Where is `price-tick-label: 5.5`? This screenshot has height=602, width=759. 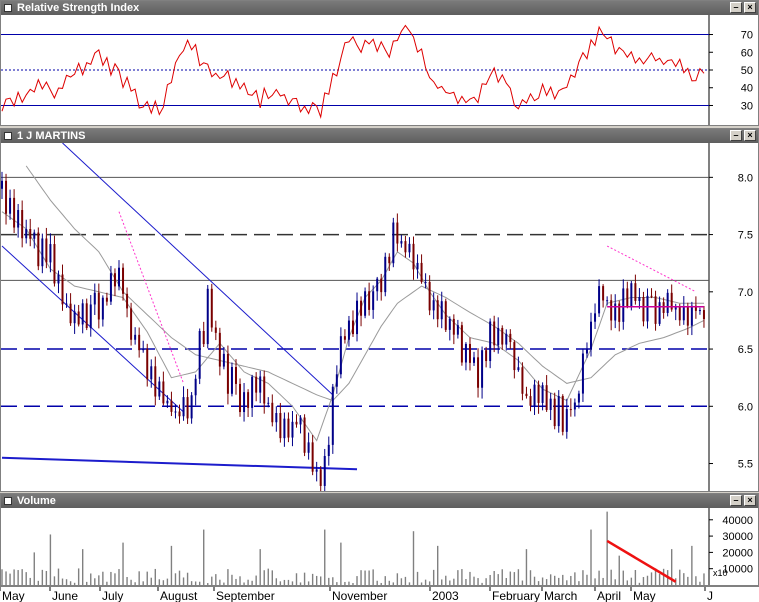
price-tick-label: 5.5 is located at coordinates (745, 465).